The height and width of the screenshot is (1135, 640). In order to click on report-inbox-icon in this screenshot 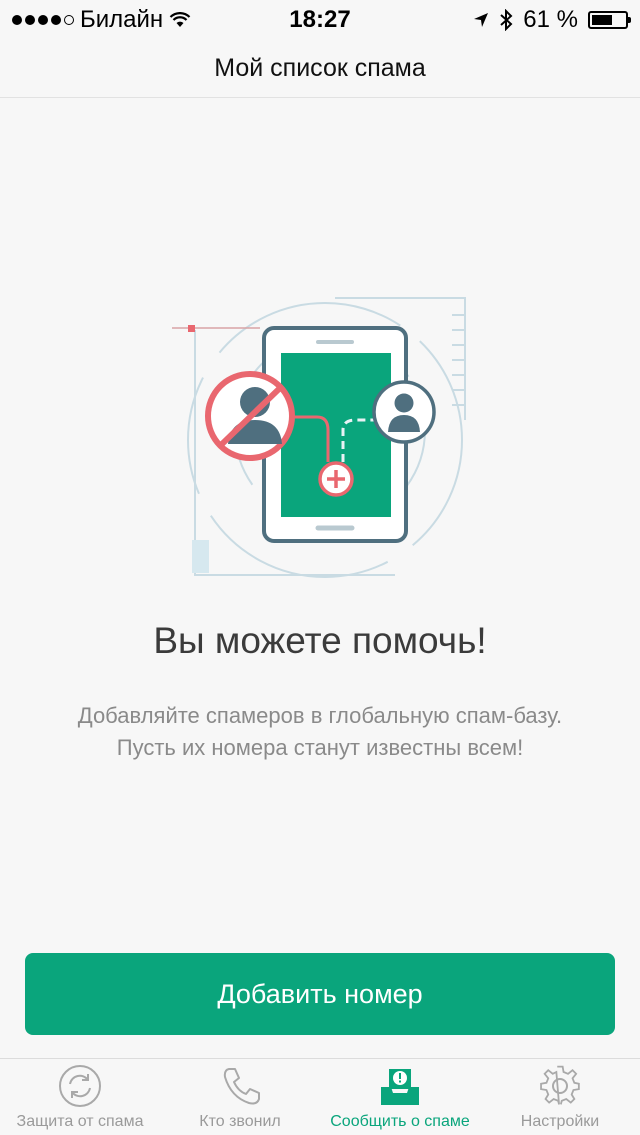, I will do `click(400, 1087)`.